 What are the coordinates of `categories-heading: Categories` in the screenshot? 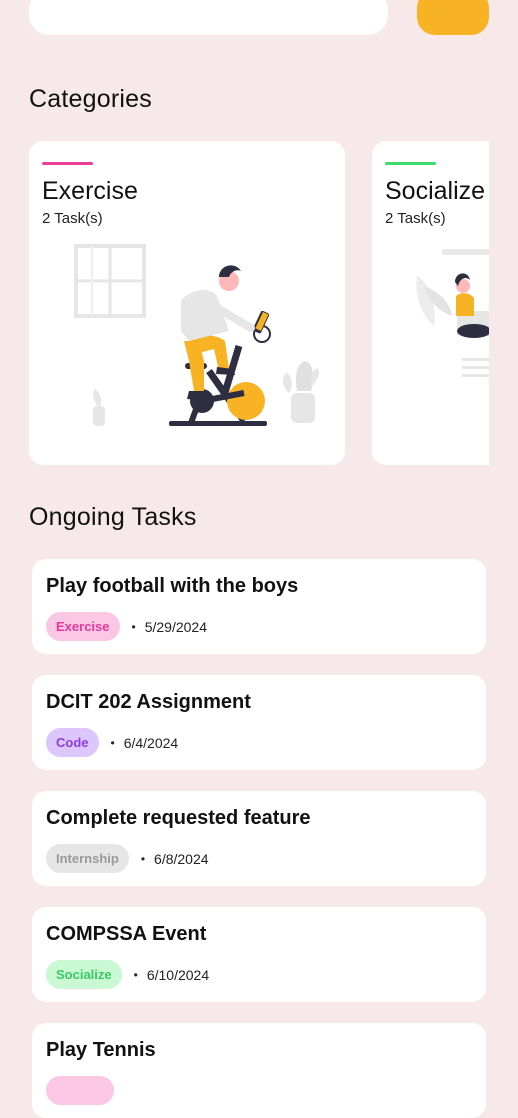 It's located at (90, 99).